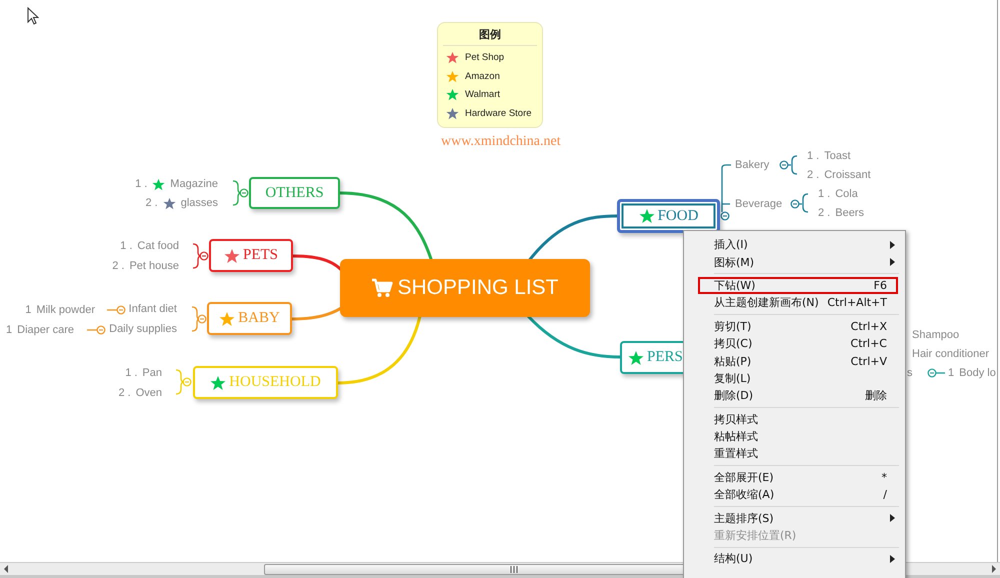 The width and height of the screenshot is (1000, 578). What do you see at coordinates (752, 165) in the screenshot?
I see `subtopic-label: Bakery` at bounding box center [752, 165].